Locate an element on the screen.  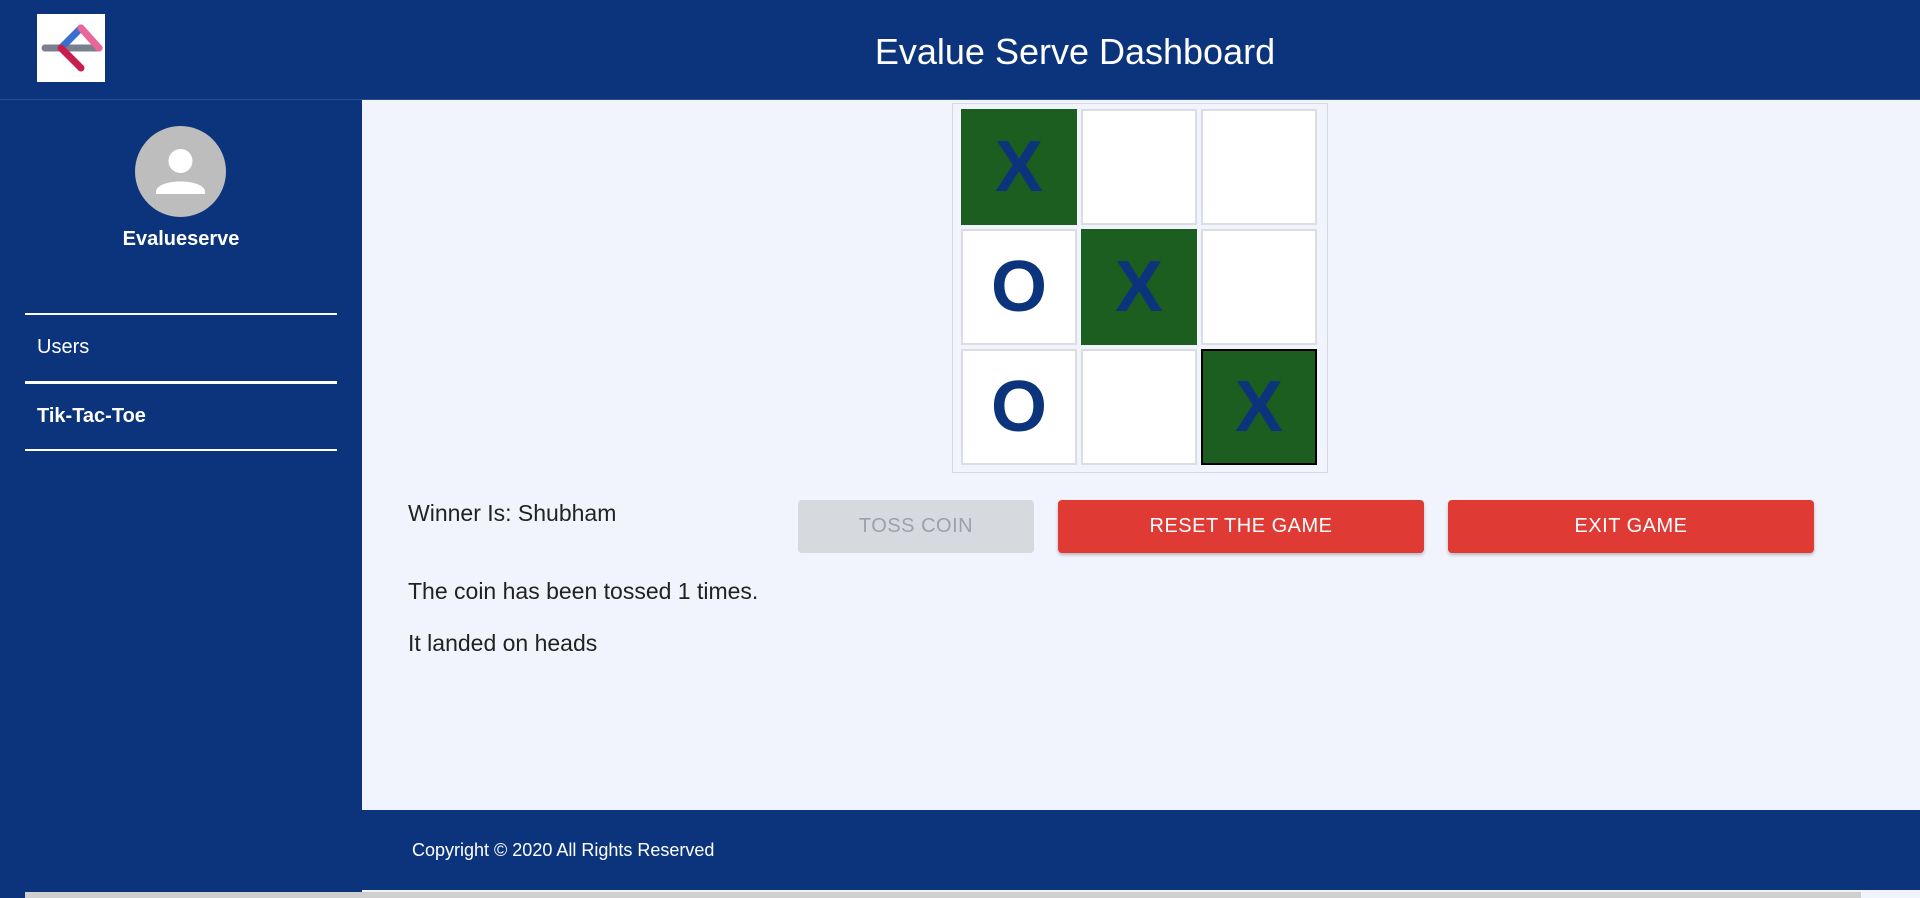
footer: Copyright © 2020 All Rights Reserved is located at coordinates (1141, 850).